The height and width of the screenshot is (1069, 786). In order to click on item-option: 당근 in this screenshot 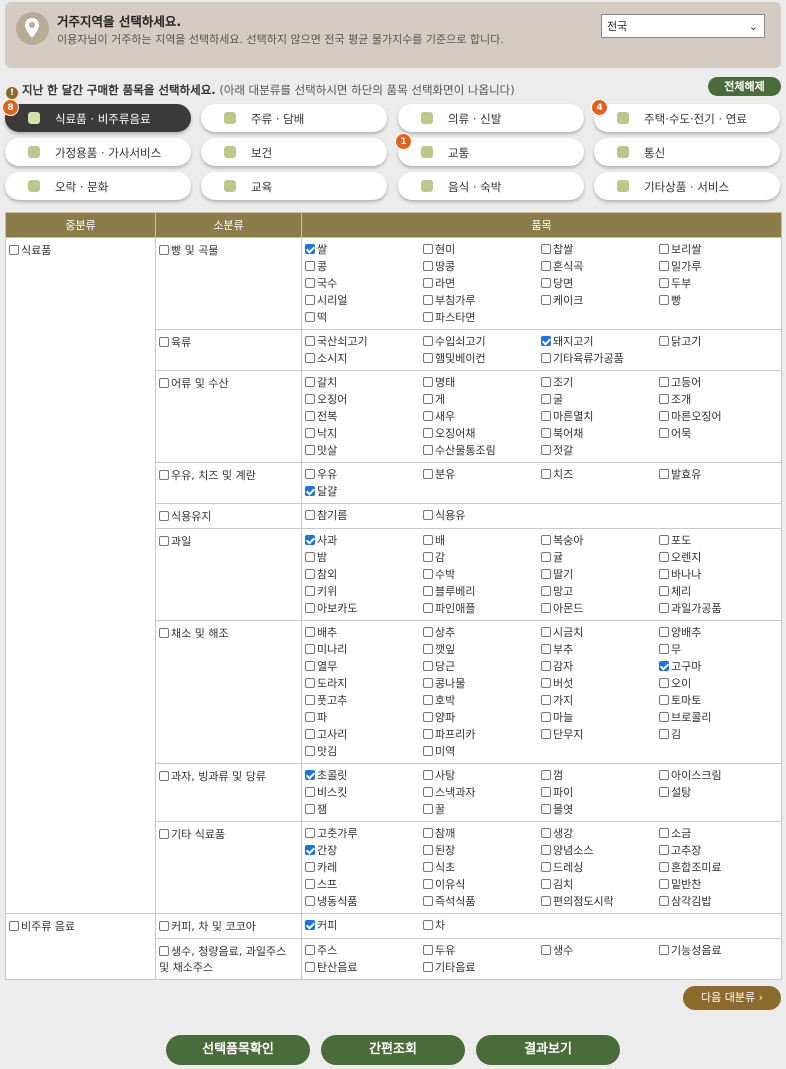, I will do `click(482, 666)`.